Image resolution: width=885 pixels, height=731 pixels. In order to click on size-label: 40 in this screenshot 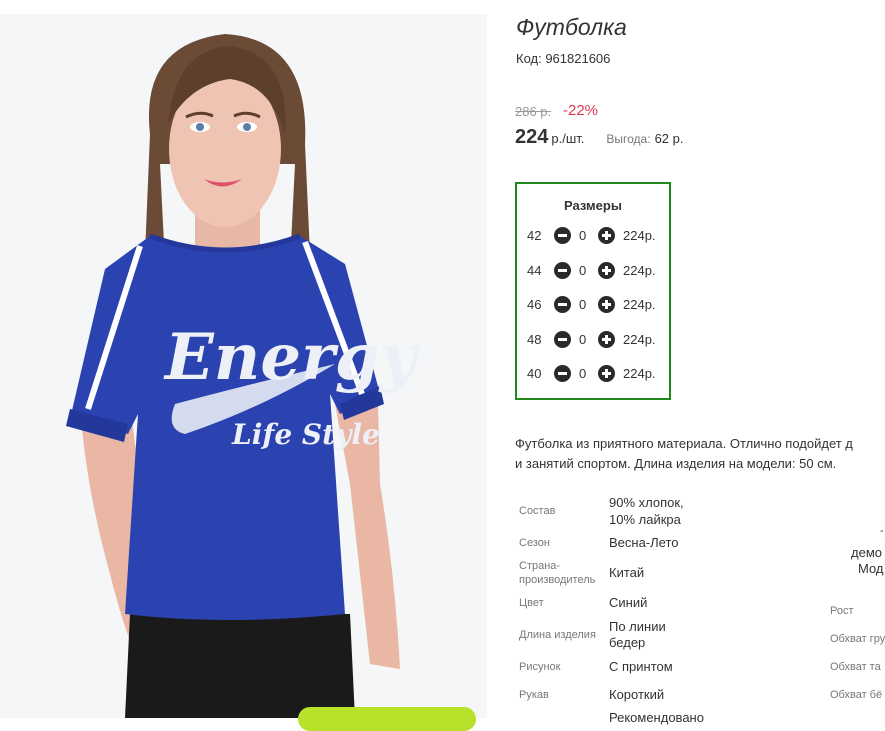, I will do `click(534, 373)`.